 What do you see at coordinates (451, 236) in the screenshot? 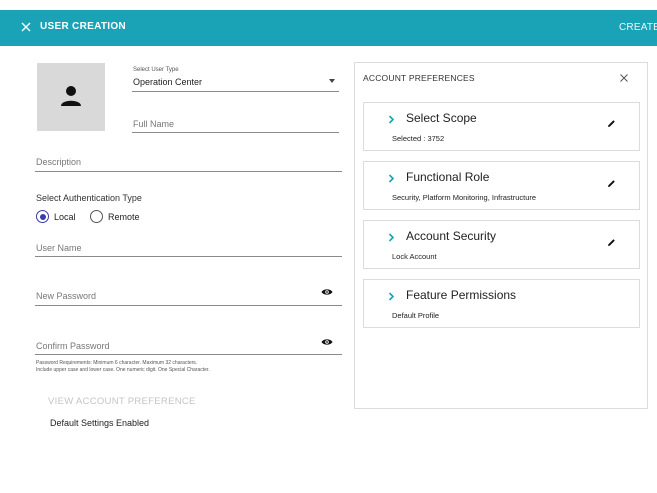
I see `pref-card-title: Account Security` at bounding box center [451, 236].